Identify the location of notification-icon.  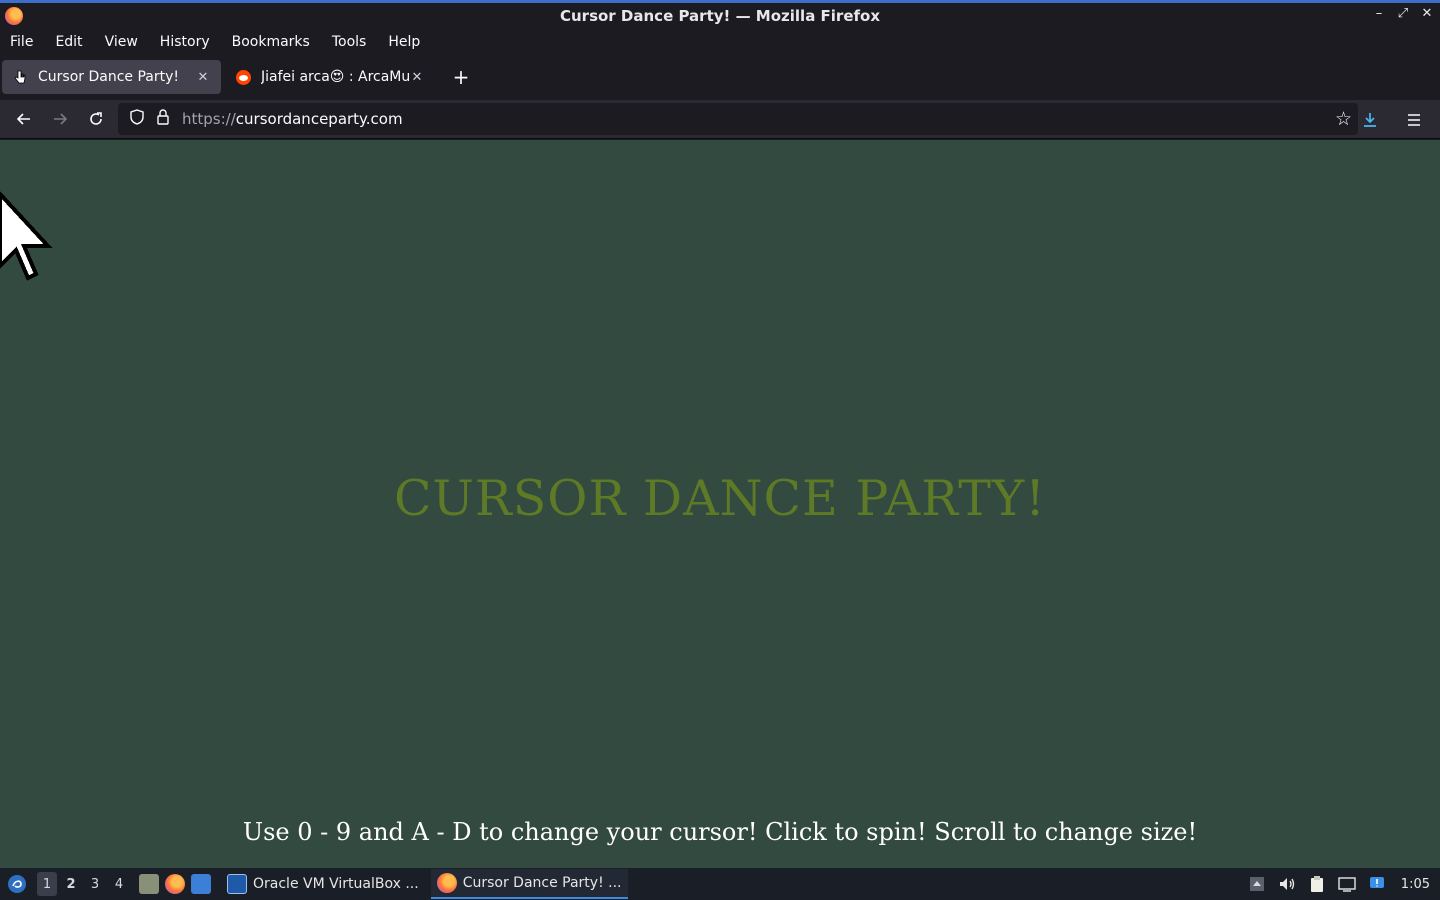
(1377, 884).